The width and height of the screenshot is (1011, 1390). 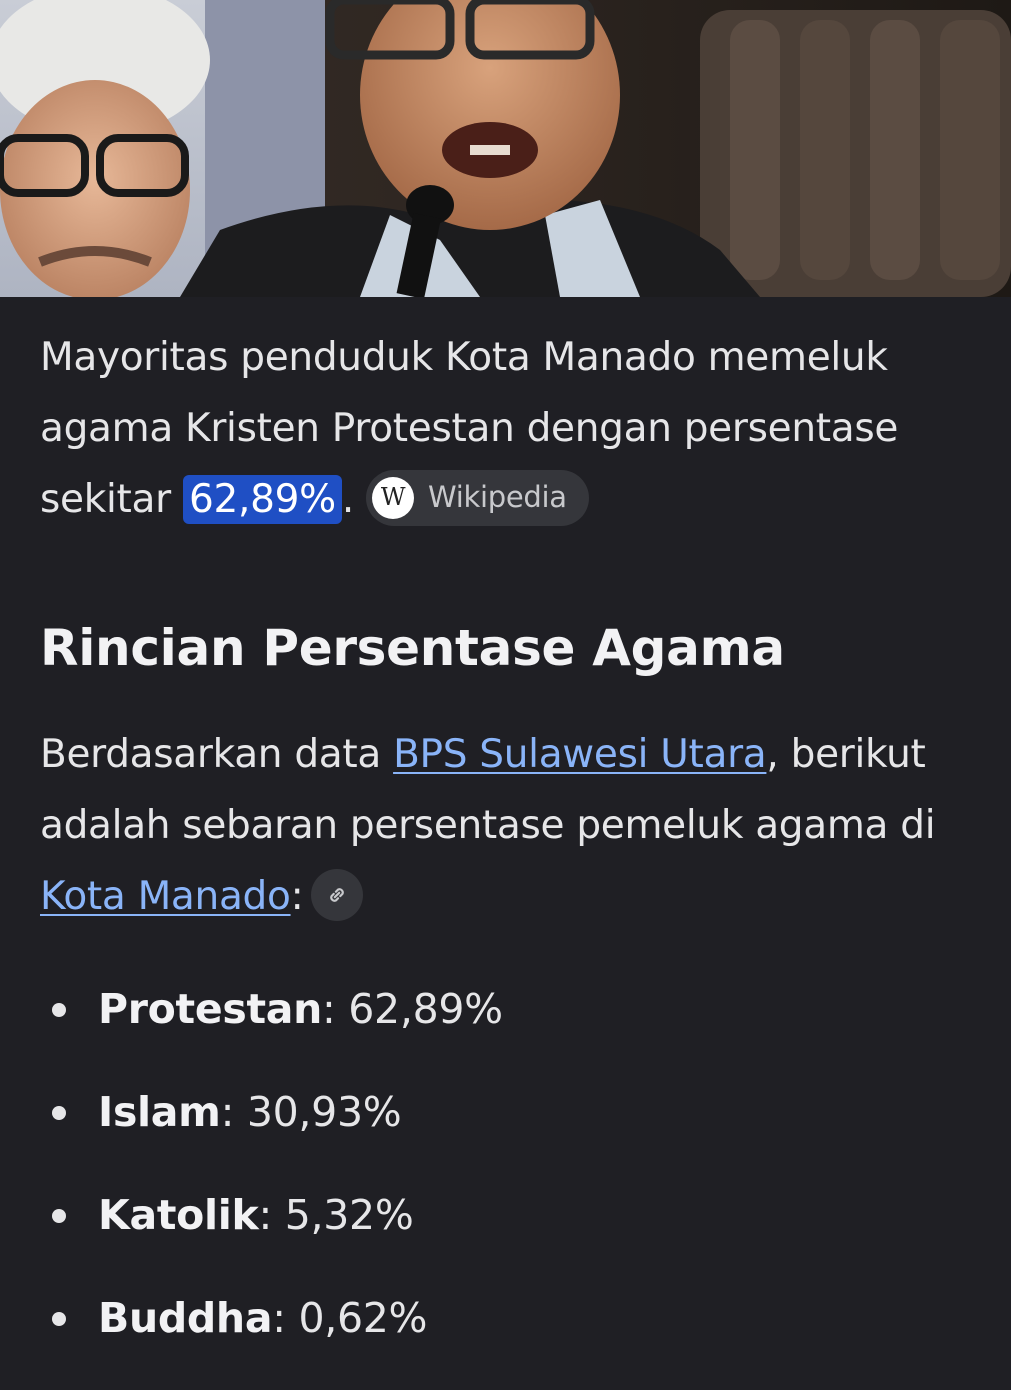 I want to click on highlighted-percentage: 62,89%, so click(x=262, y=499).